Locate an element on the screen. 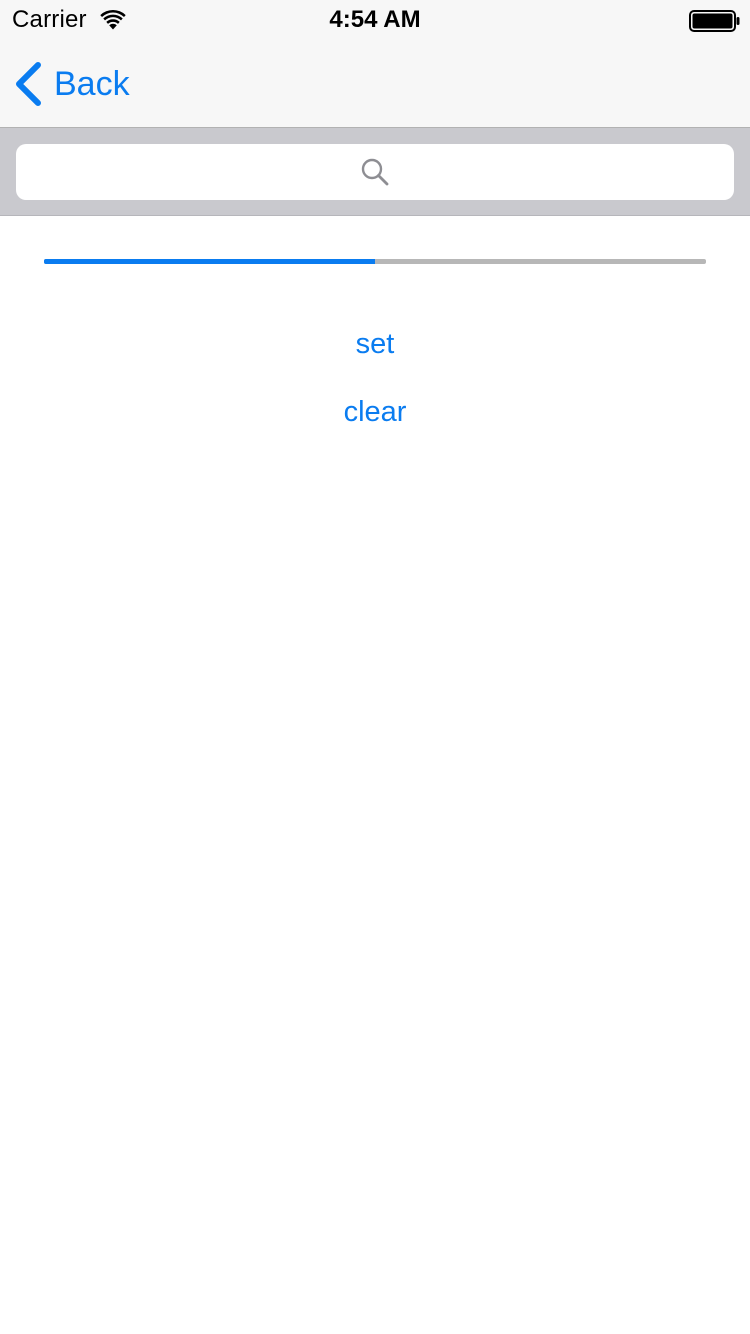 This screenshot has height=1334, width=750. top-bar: Carrier 4:54 AM Back is located at coordinates (375, 64).